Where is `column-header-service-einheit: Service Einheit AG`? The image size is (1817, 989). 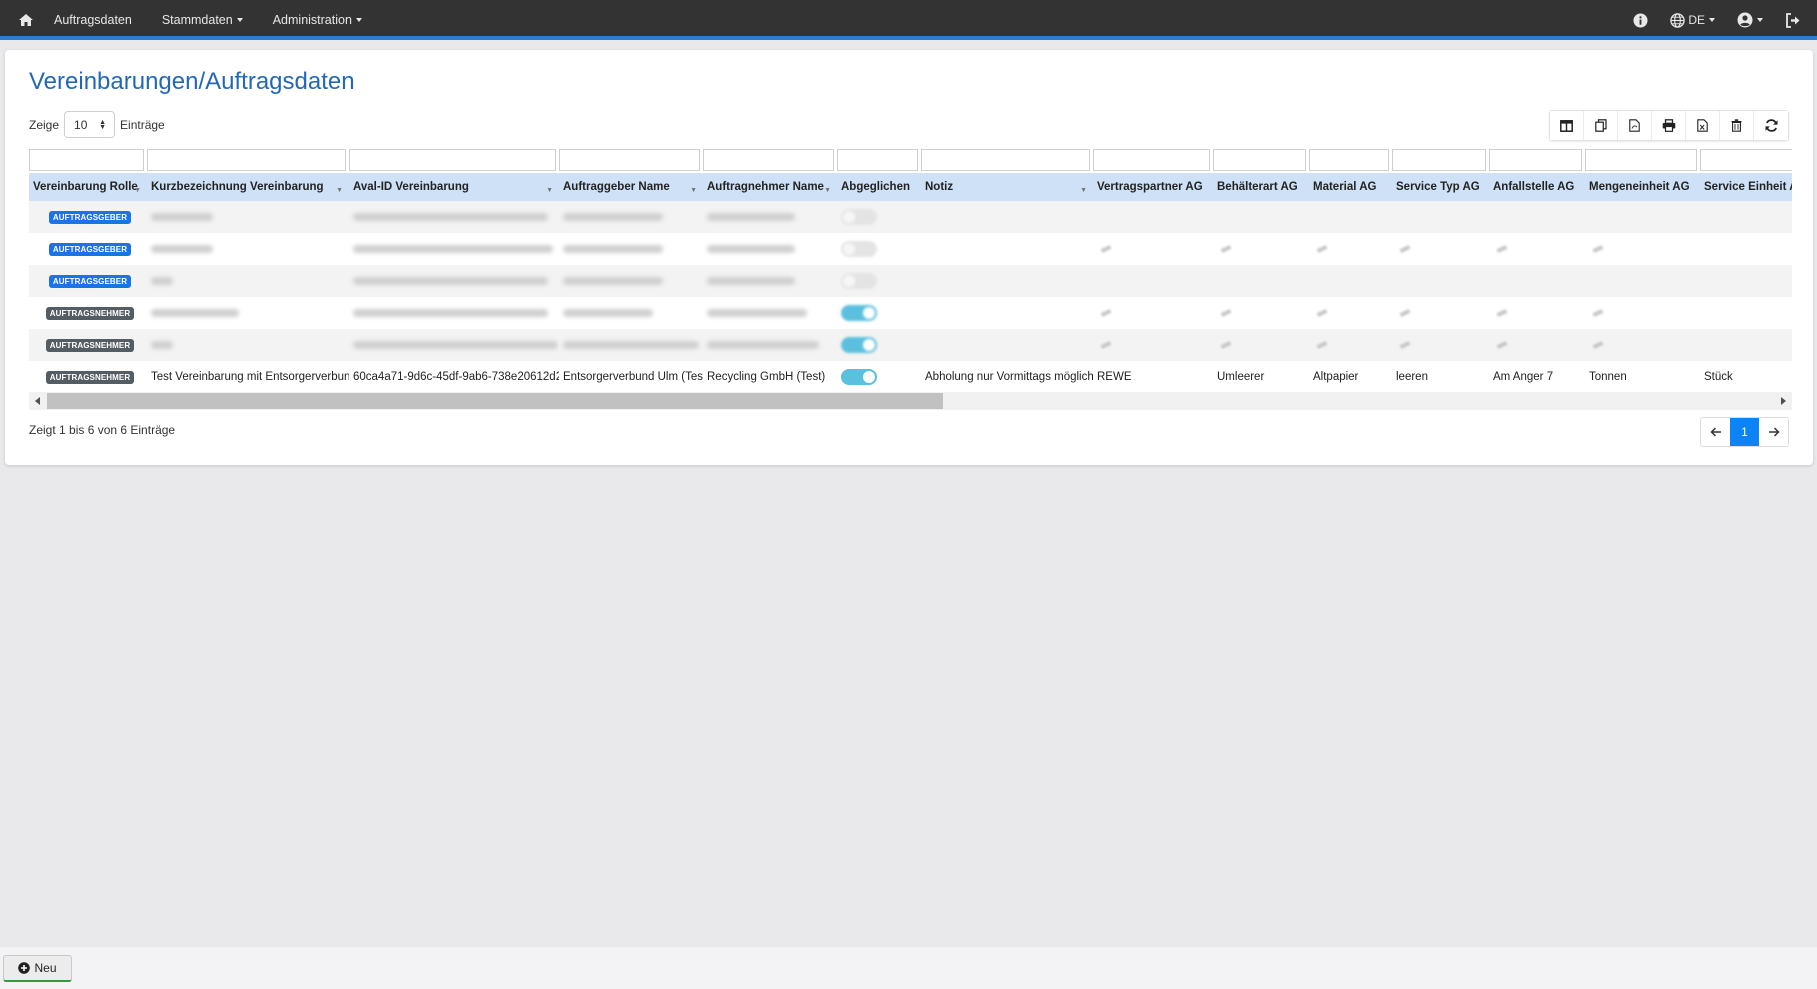
column-header-service-einheit: Service Einheit AG is located at coordinates (1746, 187).